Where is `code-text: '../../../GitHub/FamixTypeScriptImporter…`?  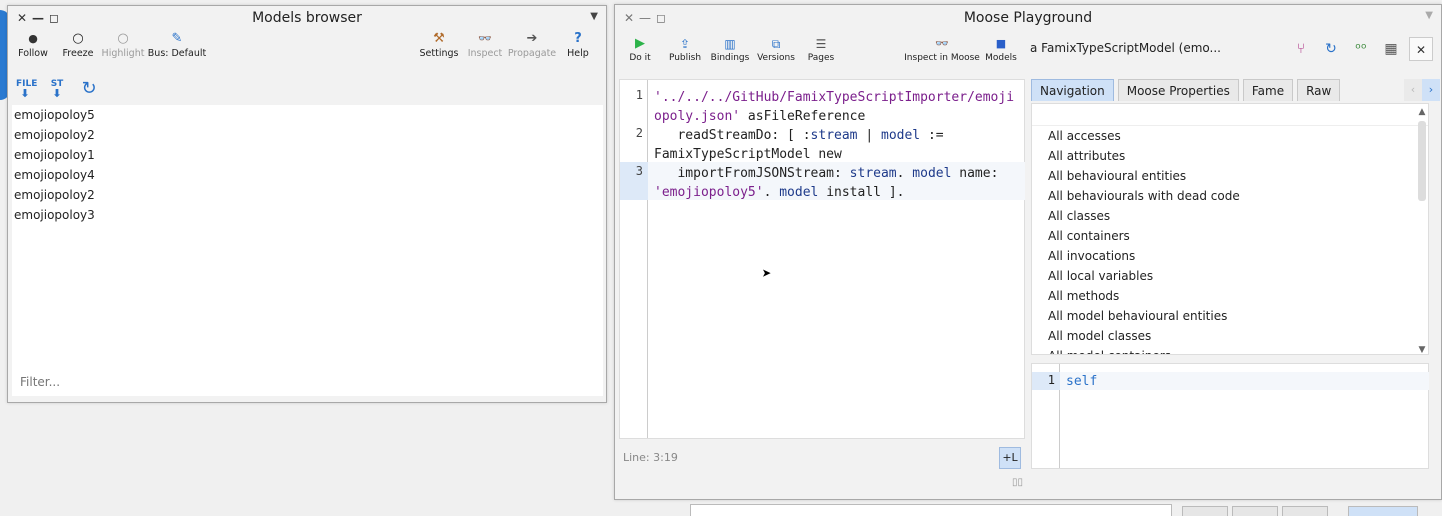
code-text: '../../../GitHub/FamixTypeScriptImporter… is located at coordinates (834, 145).